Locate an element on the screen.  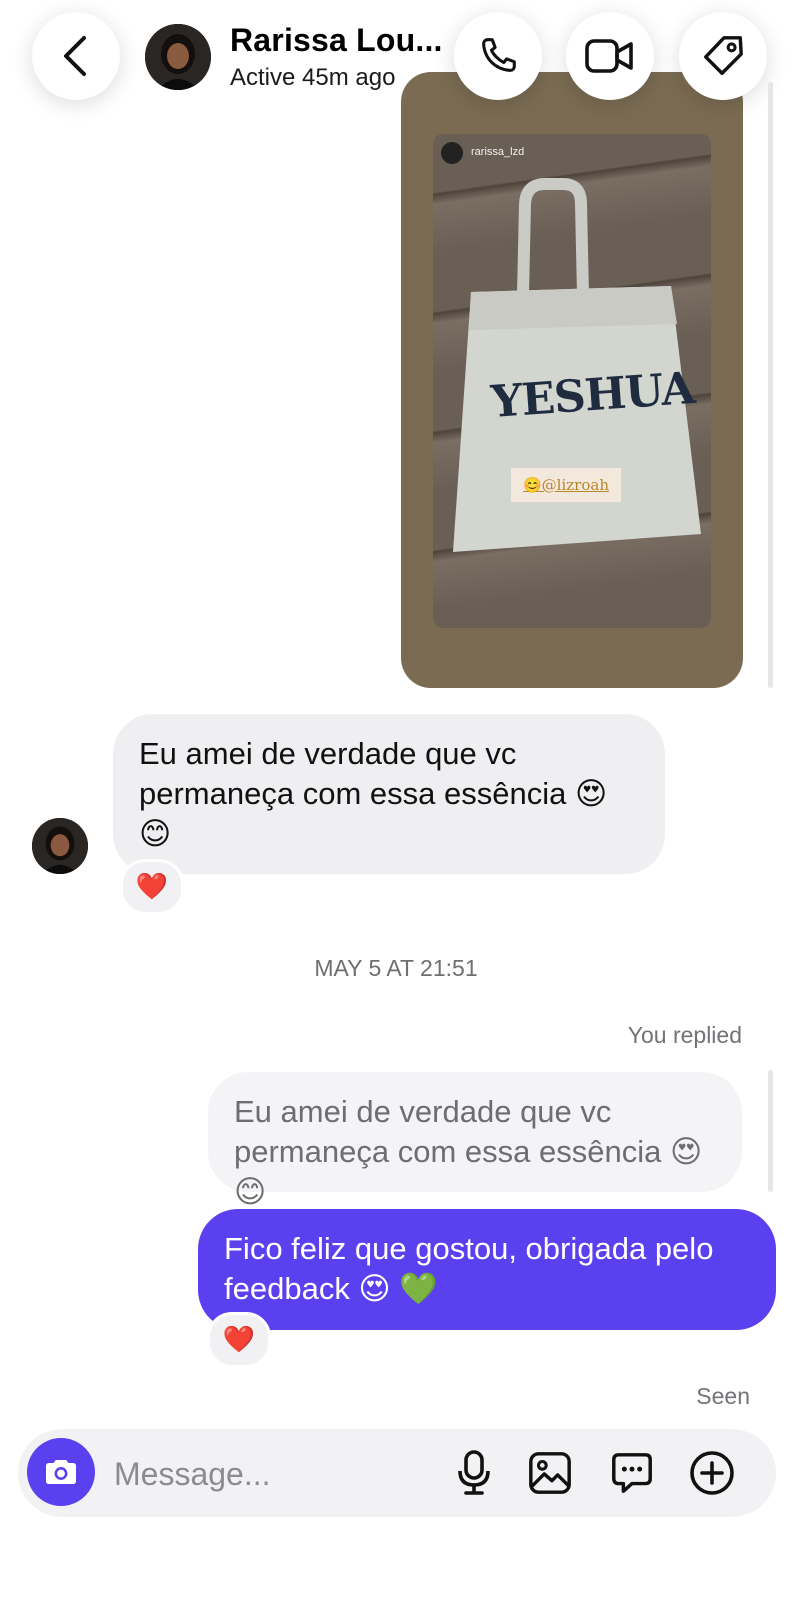
microphone-button is located at coordinates (474, 1473).